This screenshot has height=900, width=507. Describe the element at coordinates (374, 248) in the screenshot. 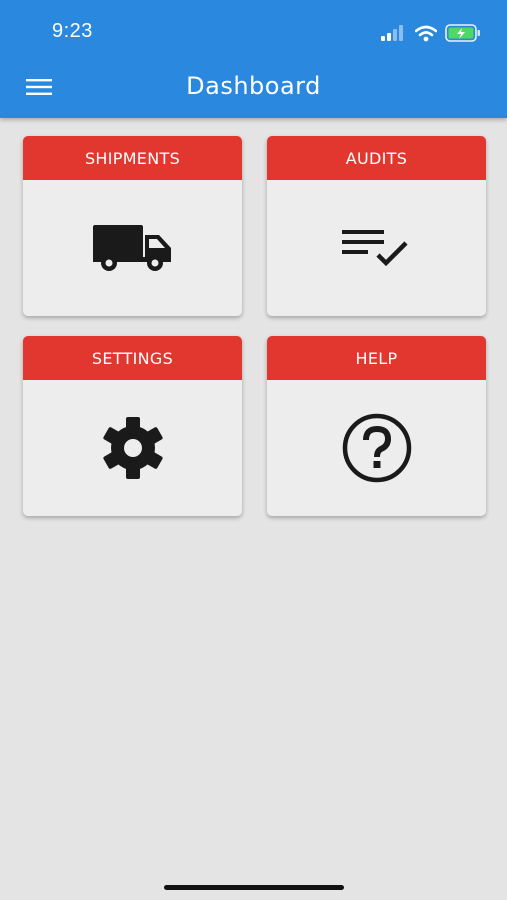

I see `checklist-icon` at that location.